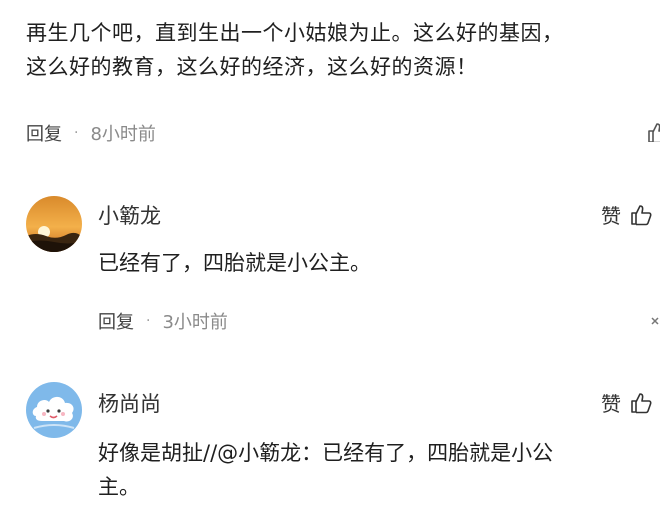 The image size is (660, 519). I want to click on reply-1-like-label: 赞, so click(611, 216).